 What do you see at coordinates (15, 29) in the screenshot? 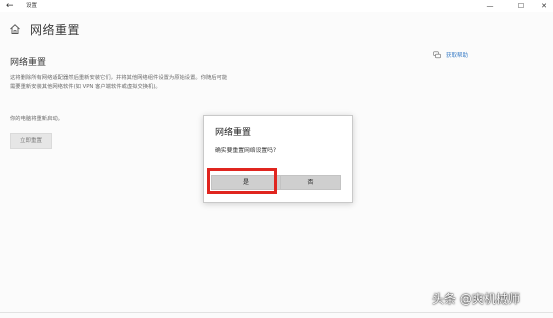
I see `home-icon` at bounding box center [15, 29].